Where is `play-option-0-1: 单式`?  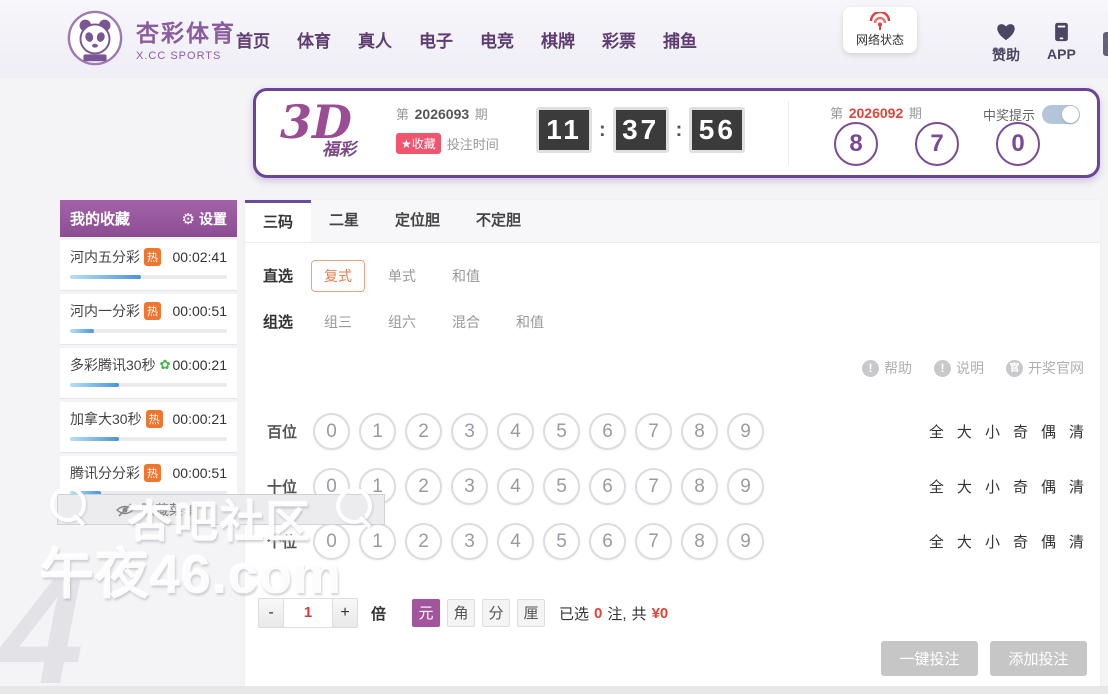
play-option-0-1: 单式 is located at coordinates (402, 276).